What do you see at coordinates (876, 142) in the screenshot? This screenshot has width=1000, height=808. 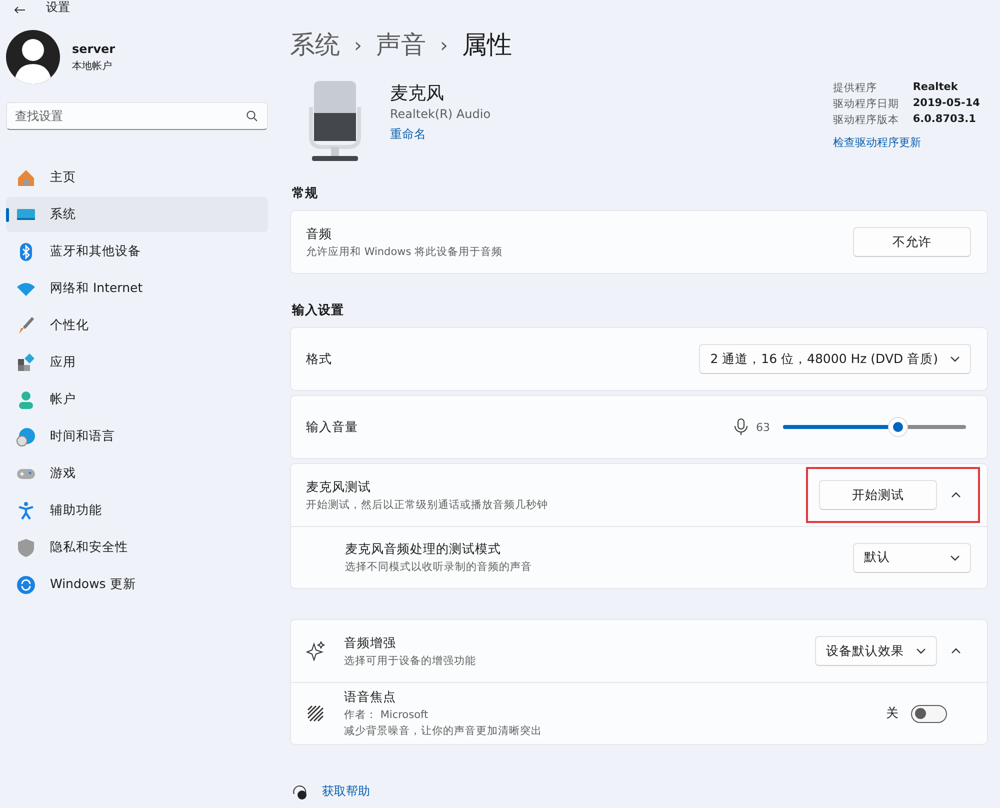 I see `driver-update-link: 检查驱动程序更新` at bounding box center [876, 142].